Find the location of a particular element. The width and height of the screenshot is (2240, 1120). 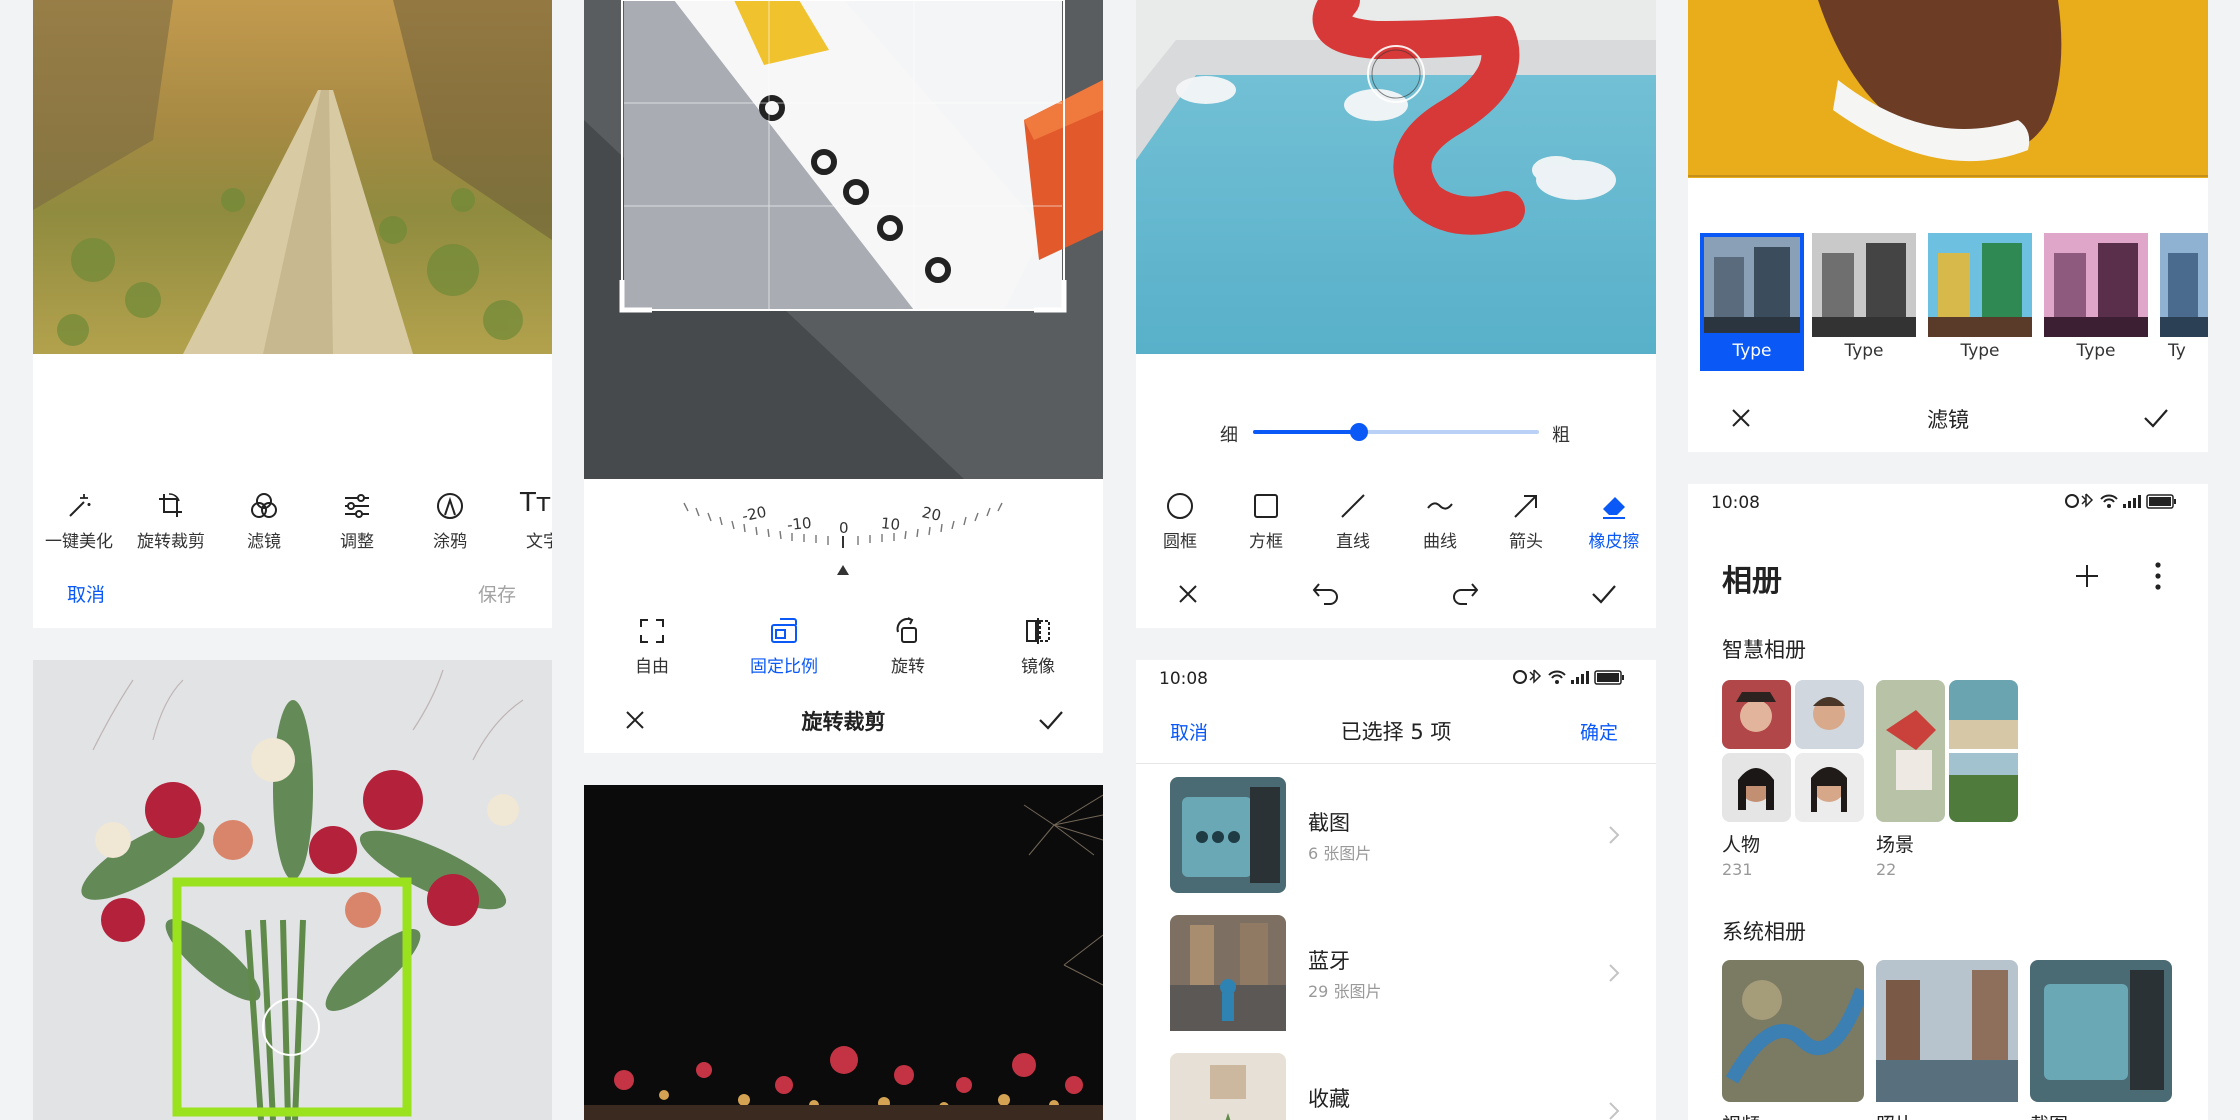

people-album-collage is located at coordinates (1793, 751).